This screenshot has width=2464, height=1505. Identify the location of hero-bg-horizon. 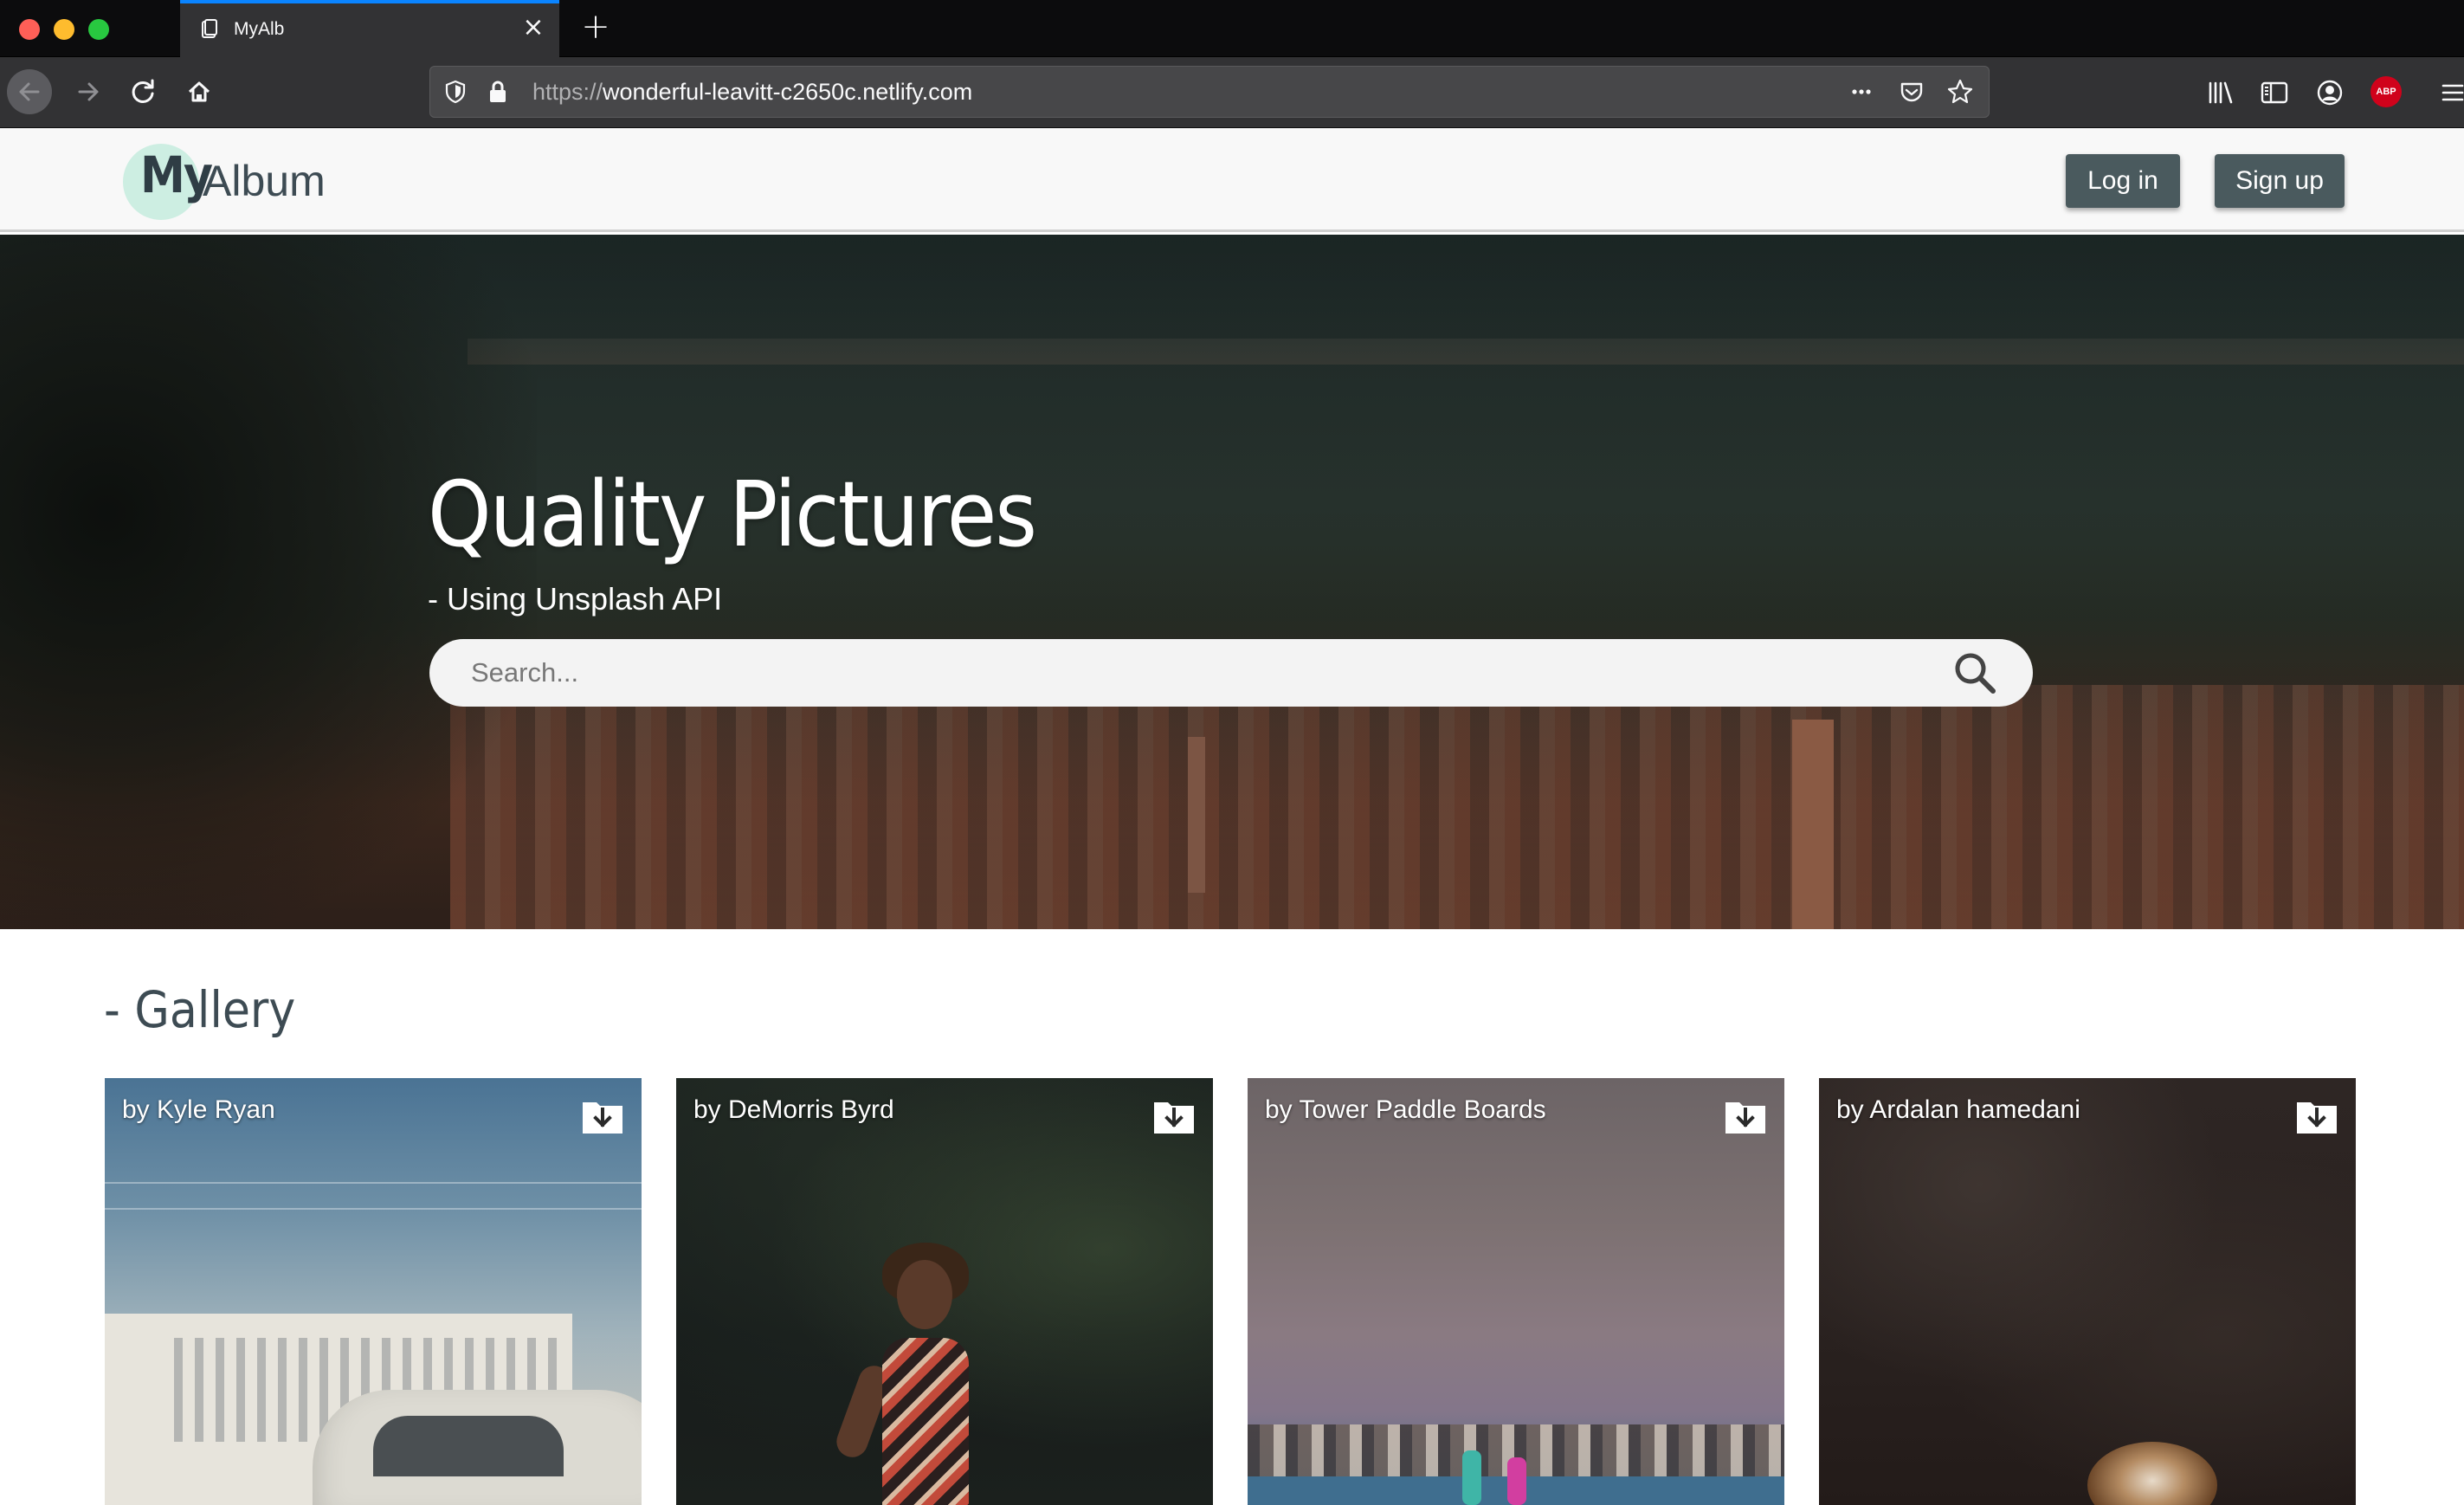
(1466, 352).